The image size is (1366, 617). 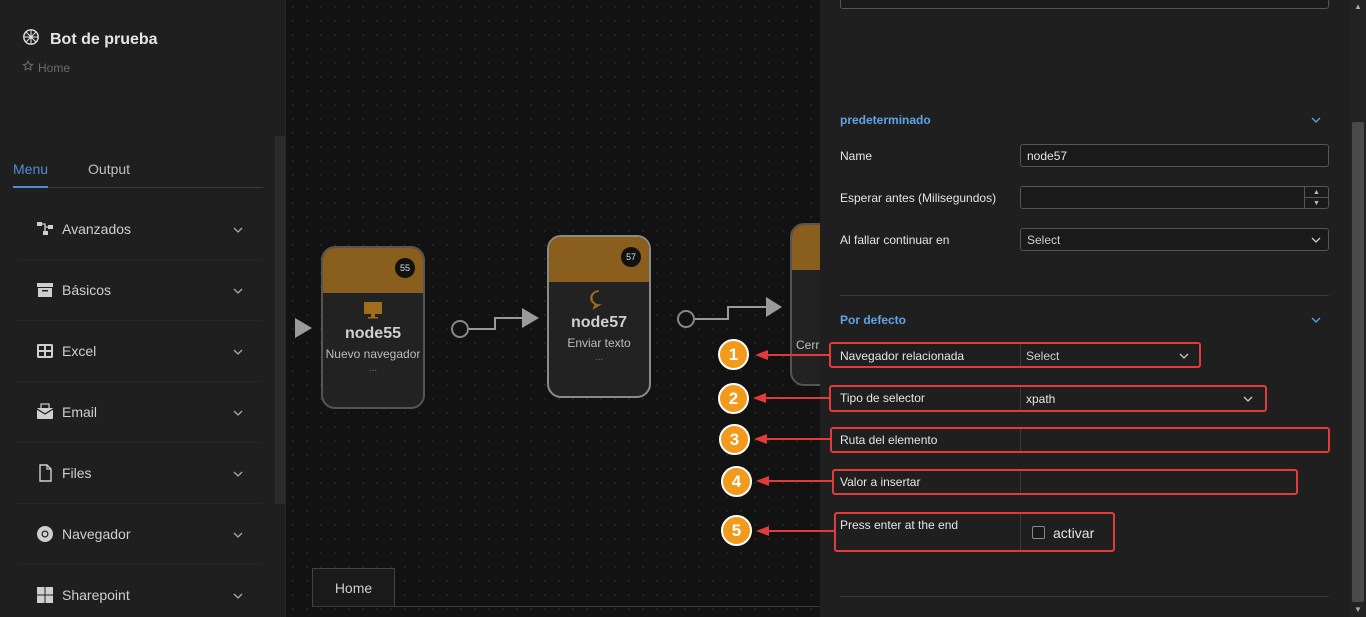 What do you see at coordinates (856, 156) in the screenshot?
I see `name-label: Name` at bounding box center [856, 156].